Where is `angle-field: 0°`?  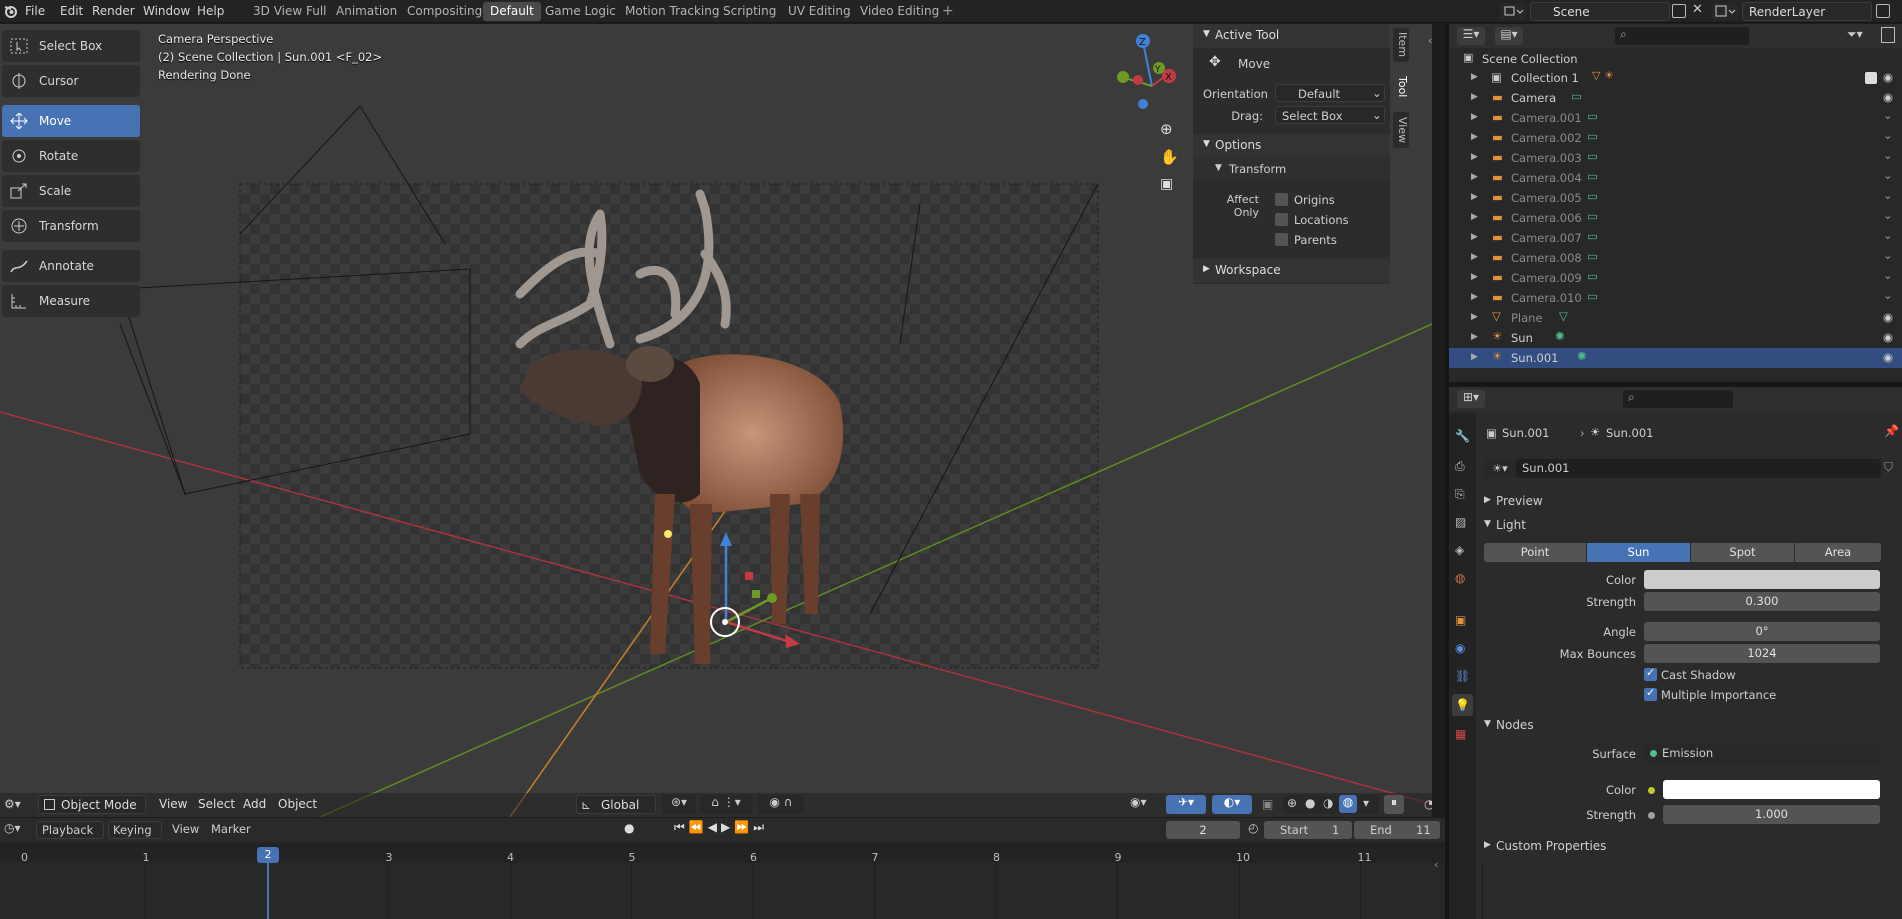 angle-field: 0° is located at coordinates (1762, 631).